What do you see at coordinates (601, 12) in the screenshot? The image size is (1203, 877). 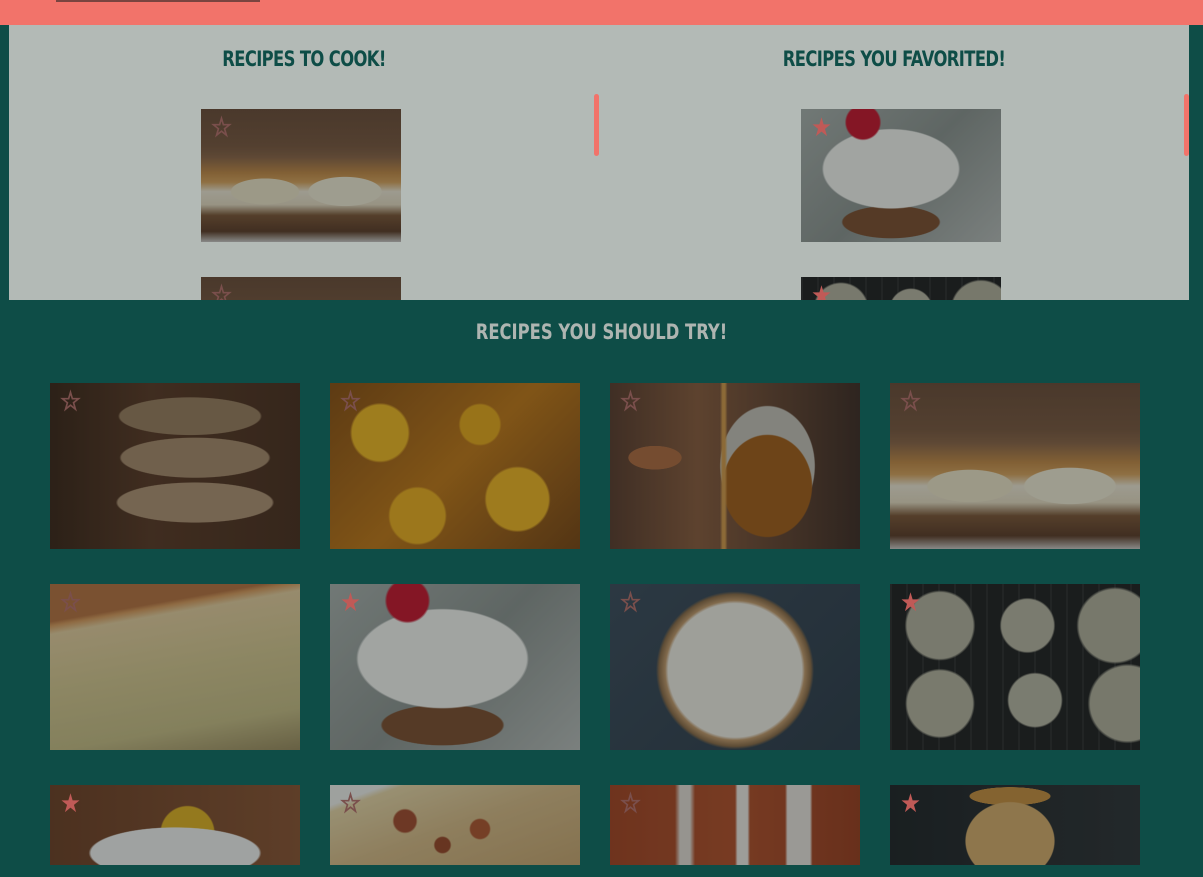 I see `top-navbar` at bounding box center [601, 12].